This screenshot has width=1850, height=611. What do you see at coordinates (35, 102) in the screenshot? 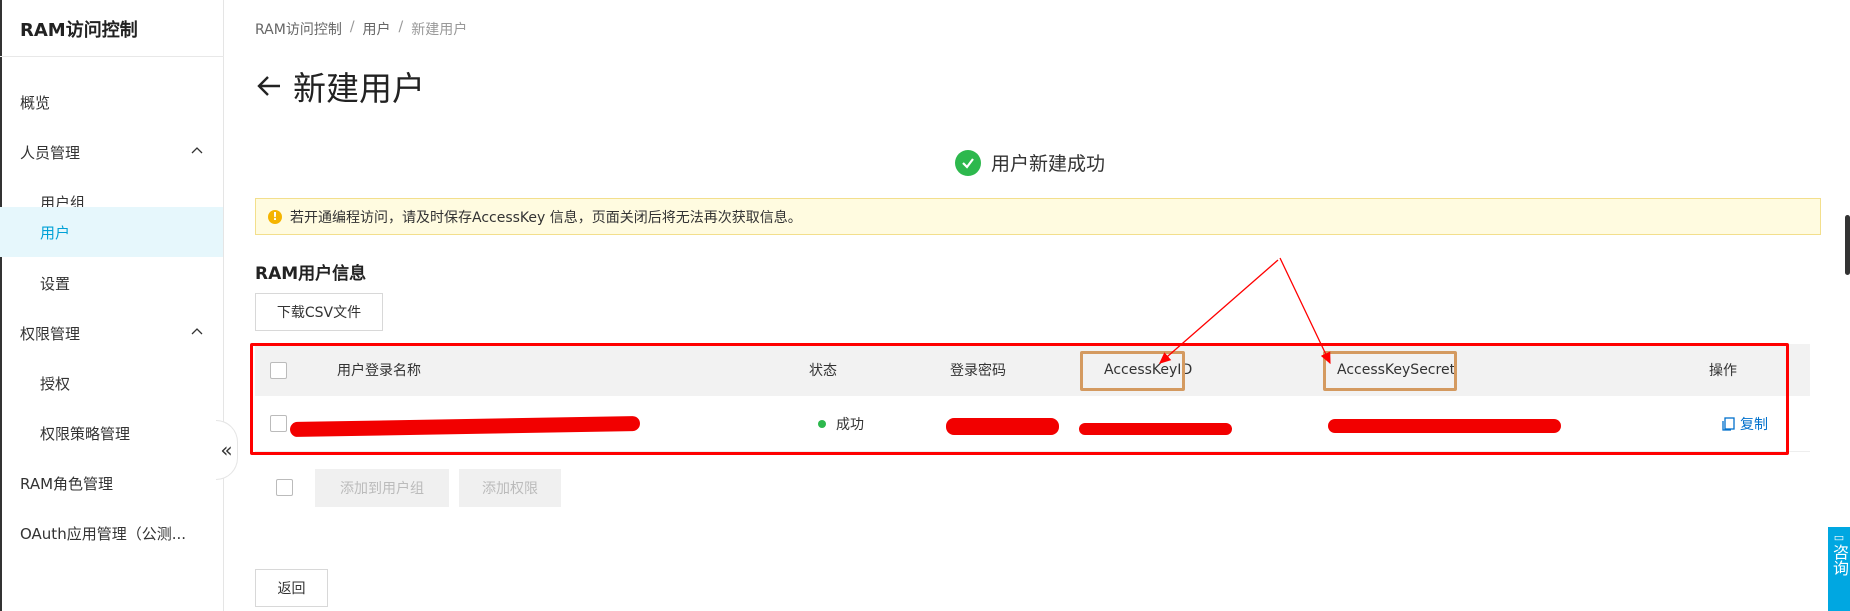
I see `sidebar-item-label: 概览` at bounding box center [35, 102].